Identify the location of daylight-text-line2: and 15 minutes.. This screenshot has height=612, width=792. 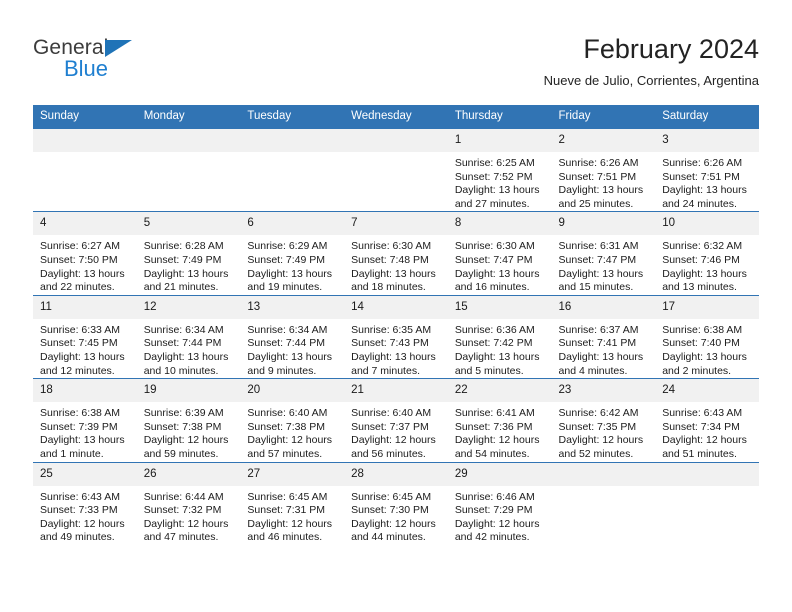
(596, 287).